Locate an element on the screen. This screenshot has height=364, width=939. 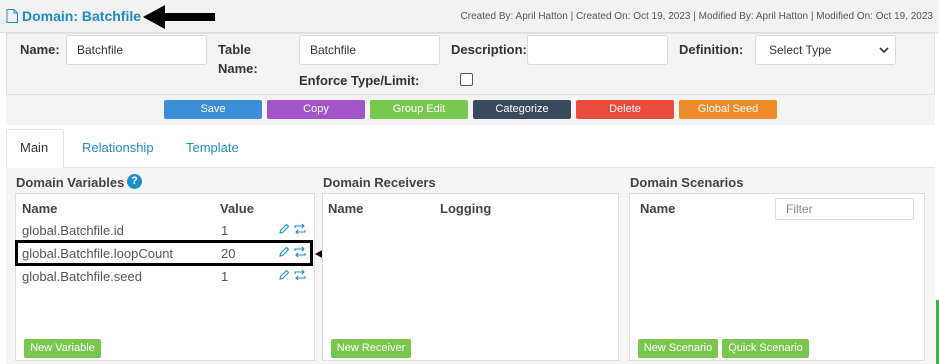
scenarios-filter-input: Filter is located at coordinates (844, 209).